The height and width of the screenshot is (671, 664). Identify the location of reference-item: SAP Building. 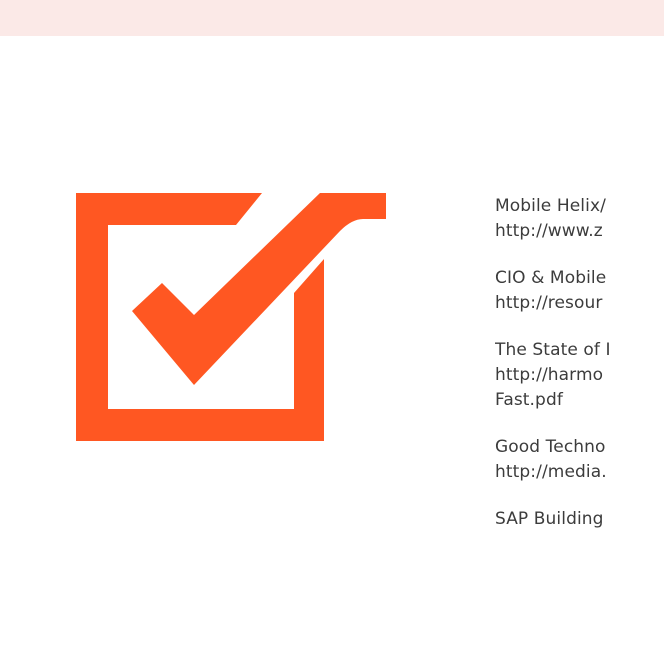
(579, 519).